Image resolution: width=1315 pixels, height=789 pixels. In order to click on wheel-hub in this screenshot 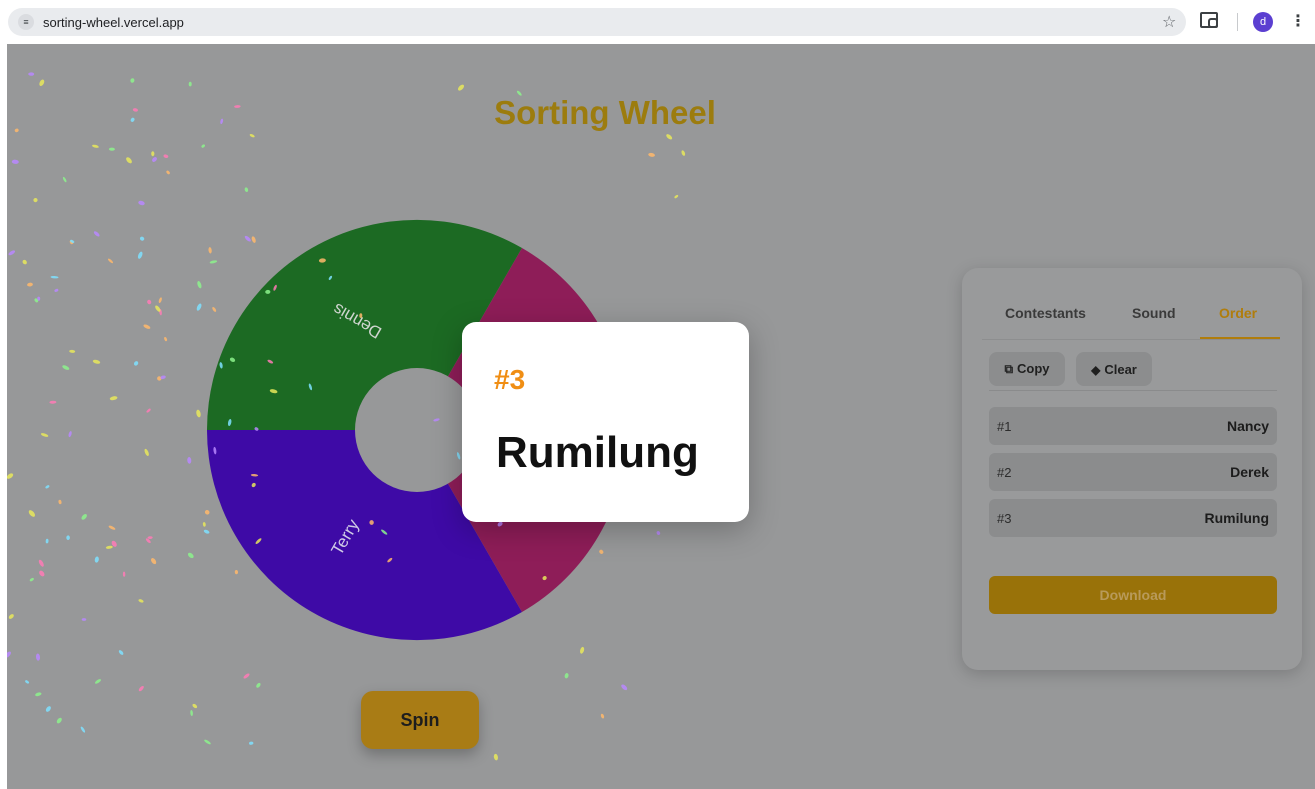, I will do `click(417, 430)`.